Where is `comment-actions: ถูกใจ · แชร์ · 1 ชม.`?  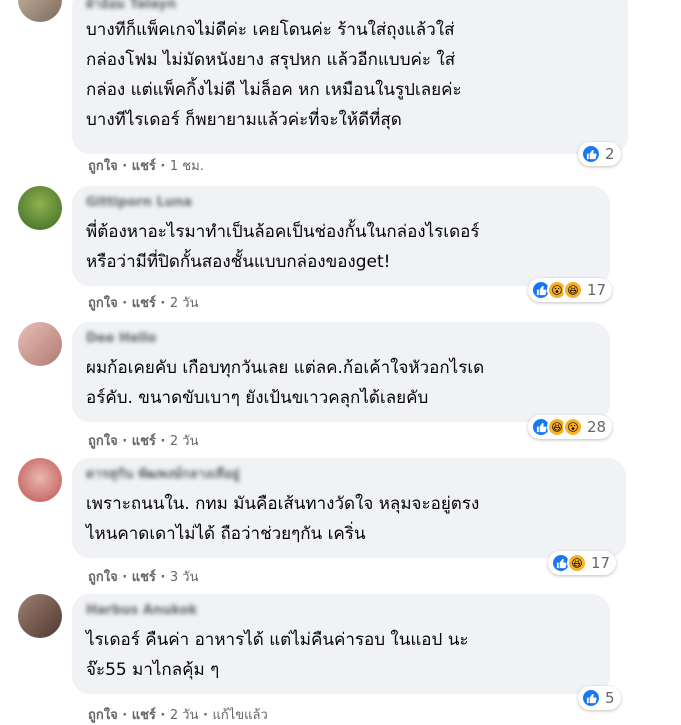
comment-actions: ถูกใจ · แชร์ · 1 ชม. is located at coordinates (146, 166).